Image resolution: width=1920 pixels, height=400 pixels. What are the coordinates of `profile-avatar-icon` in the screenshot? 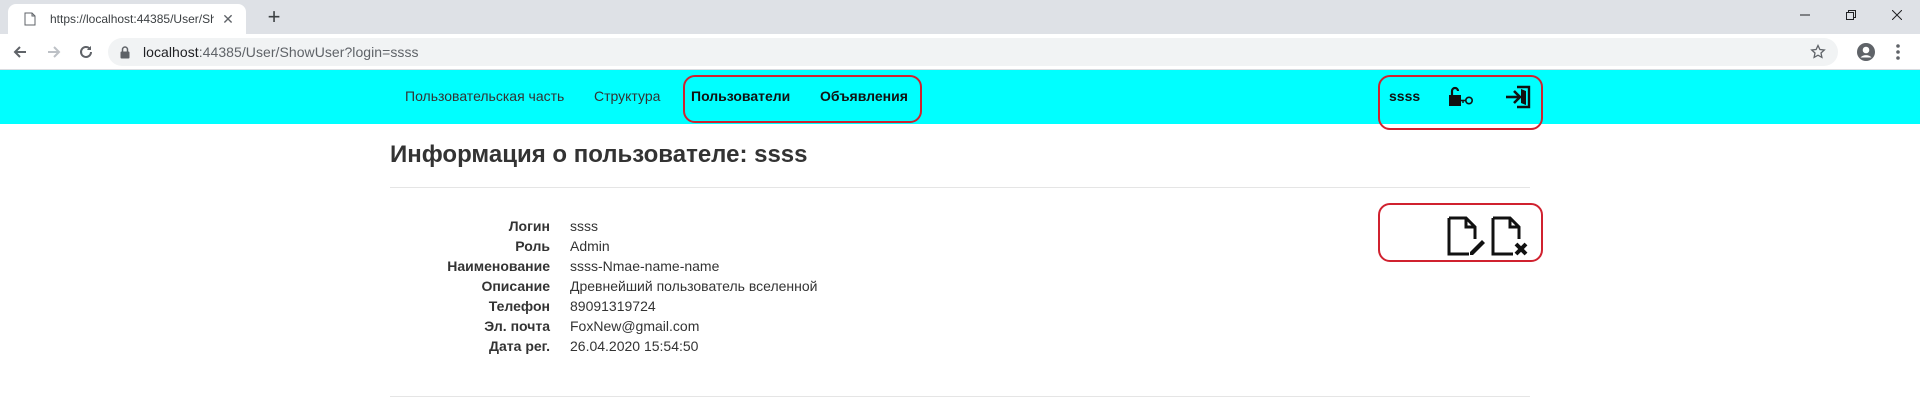 It's located at (1866, 52).